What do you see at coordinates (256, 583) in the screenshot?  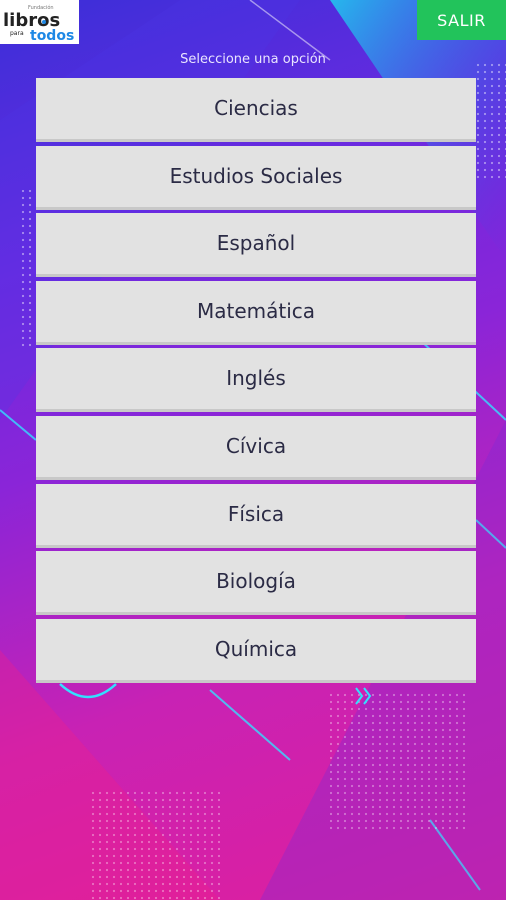 I see `subject-button-biologia: Biología` at bounding box center [256, 583].